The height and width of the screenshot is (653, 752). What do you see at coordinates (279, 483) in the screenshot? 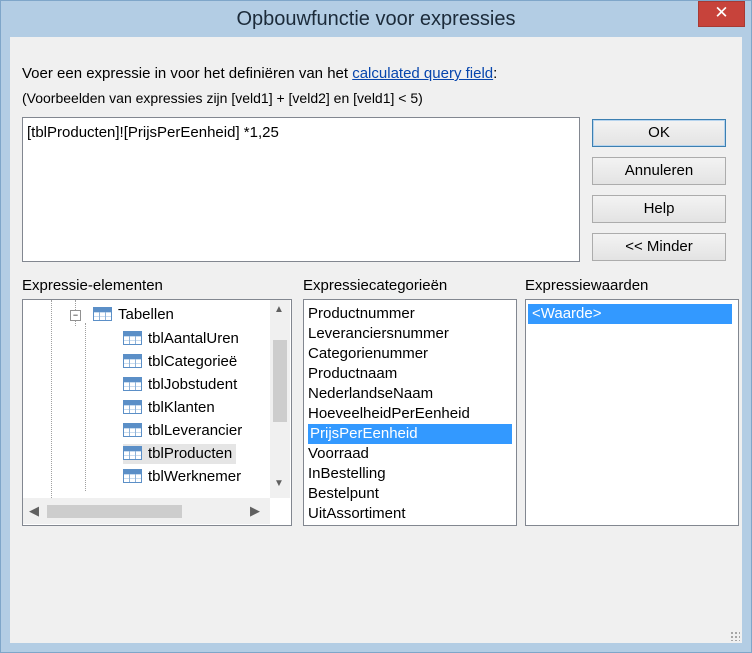
I see `scroll-down-icon: ▼` at bounding box center [279, 483].